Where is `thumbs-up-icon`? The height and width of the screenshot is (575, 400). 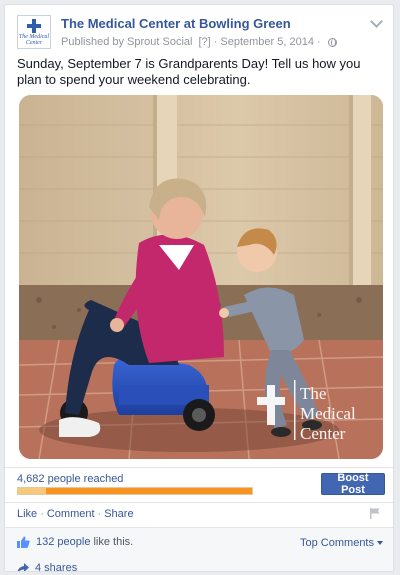 thumbs-up-icon is located at coordinates (23, 542).